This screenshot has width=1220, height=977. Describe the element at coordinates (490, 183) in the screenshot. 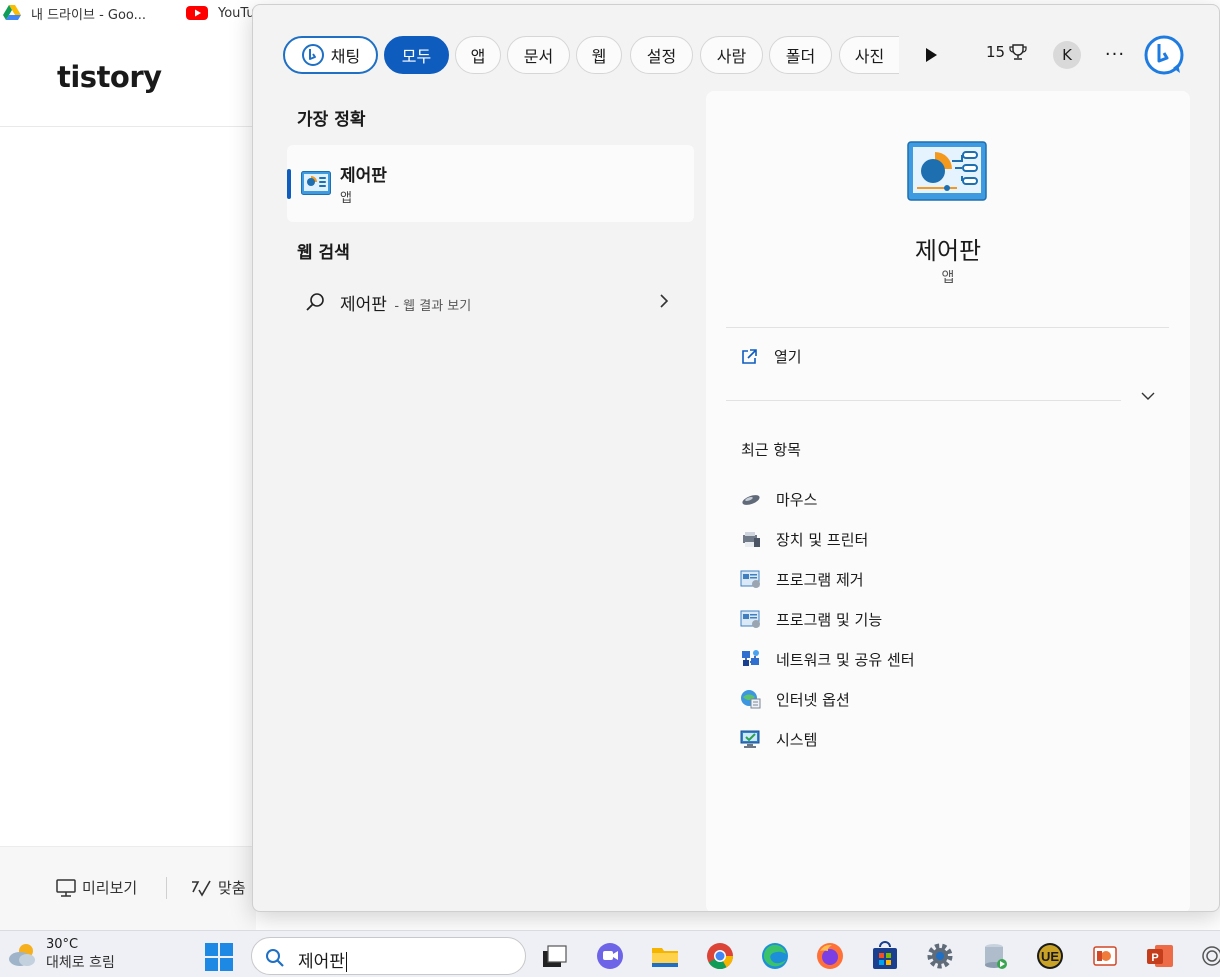

I see `best-match-result: 제어판 앱` at that location.